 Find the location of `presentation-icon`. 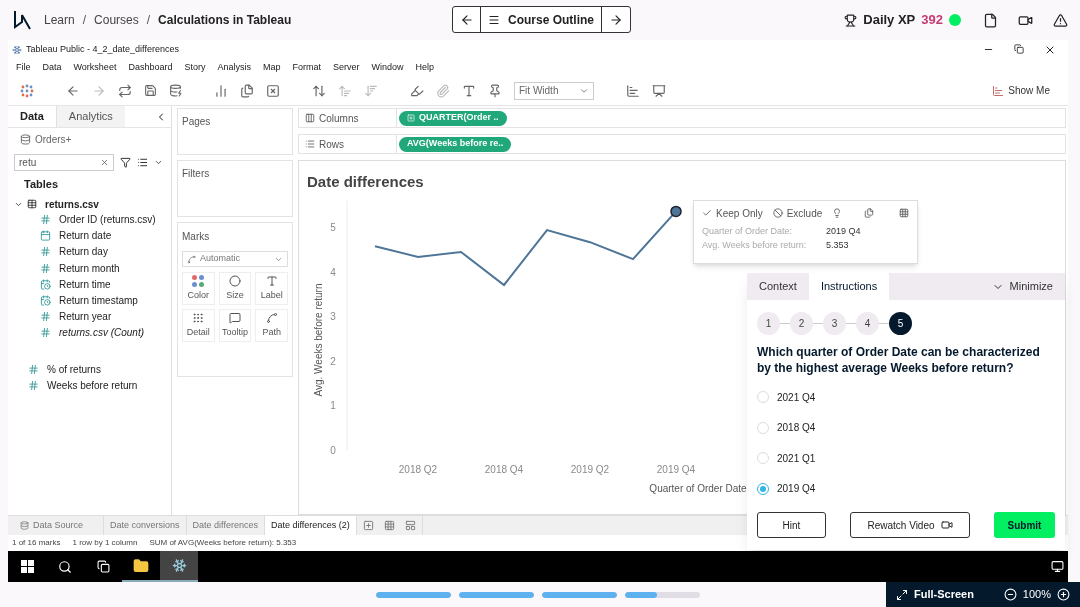

presentation-icon is located at coordinates (659, 90).